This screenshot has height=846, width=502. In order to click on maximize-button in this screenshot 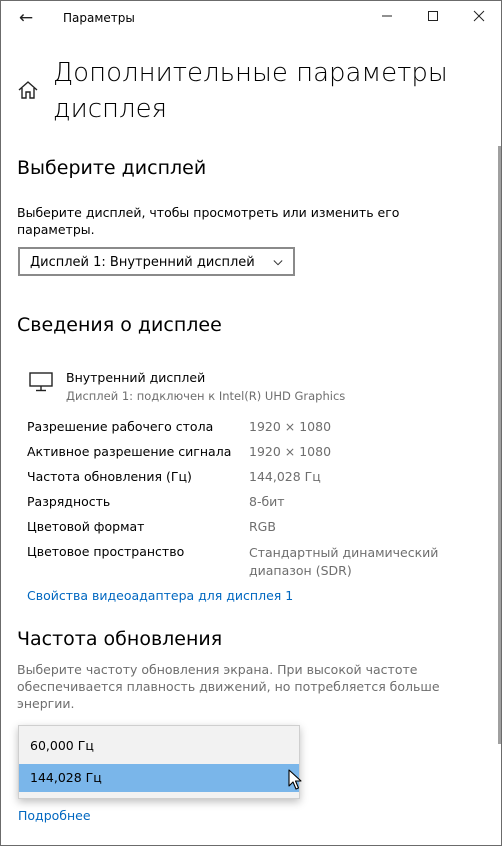, I will do `click(433, 18)`.